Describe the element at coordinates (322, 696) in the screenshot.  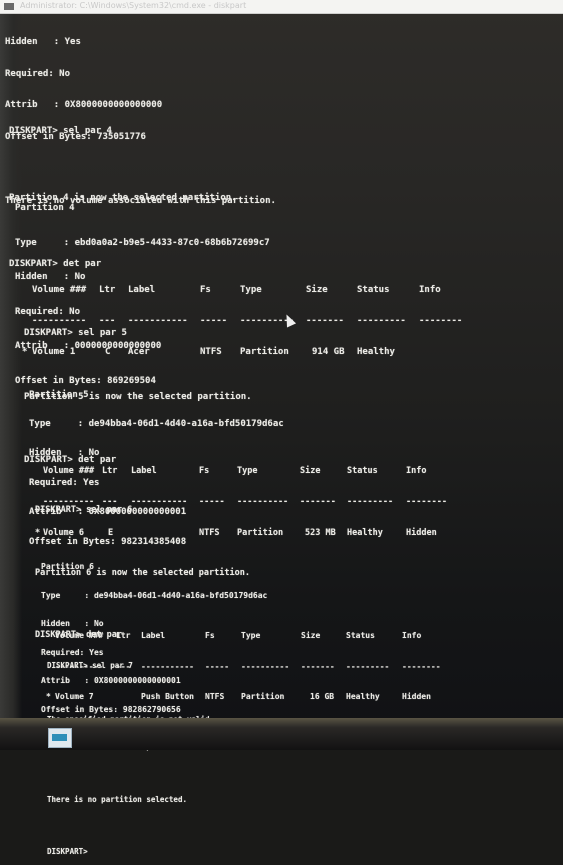
I see `size-cell: 16 GB` at that location.